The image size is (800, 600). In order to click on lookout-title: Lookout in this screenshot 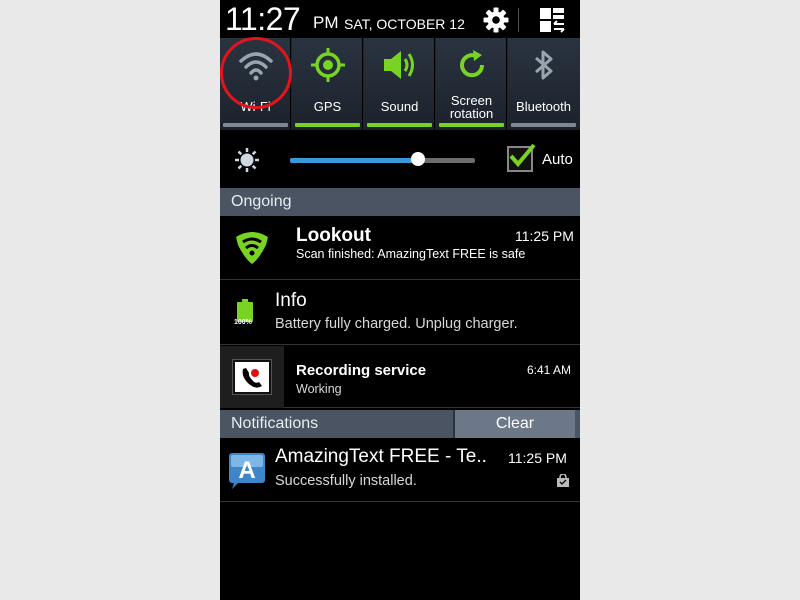, I will do `click(333, 235)`.